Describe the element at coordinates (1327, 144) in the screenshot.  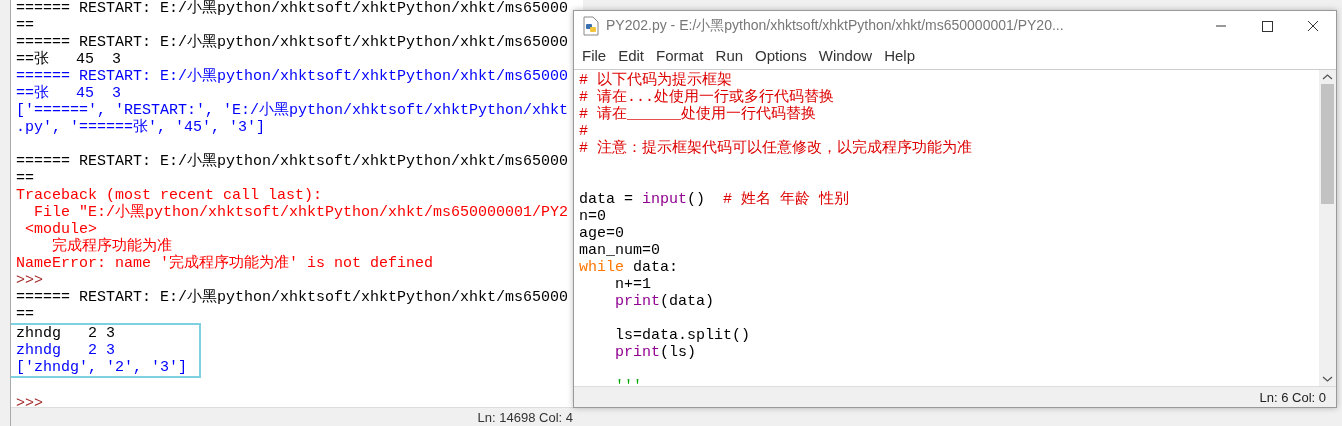
I see `scrollbar-thumb` at that location.